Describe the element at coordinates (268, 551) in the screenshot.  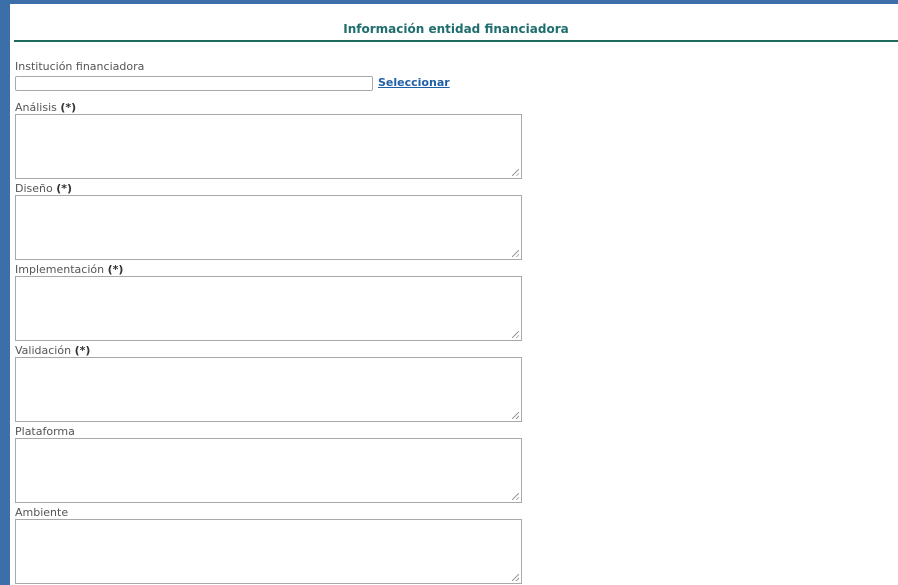
I see `environment-textarea` at that location.